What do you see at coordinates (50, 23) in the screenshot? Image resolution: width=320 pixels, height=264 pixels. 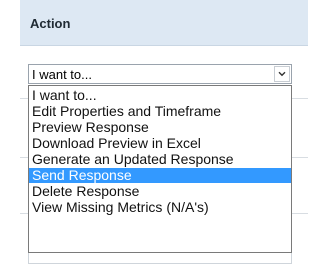 I see `action-title: Action` at bounding box center [50, 23].